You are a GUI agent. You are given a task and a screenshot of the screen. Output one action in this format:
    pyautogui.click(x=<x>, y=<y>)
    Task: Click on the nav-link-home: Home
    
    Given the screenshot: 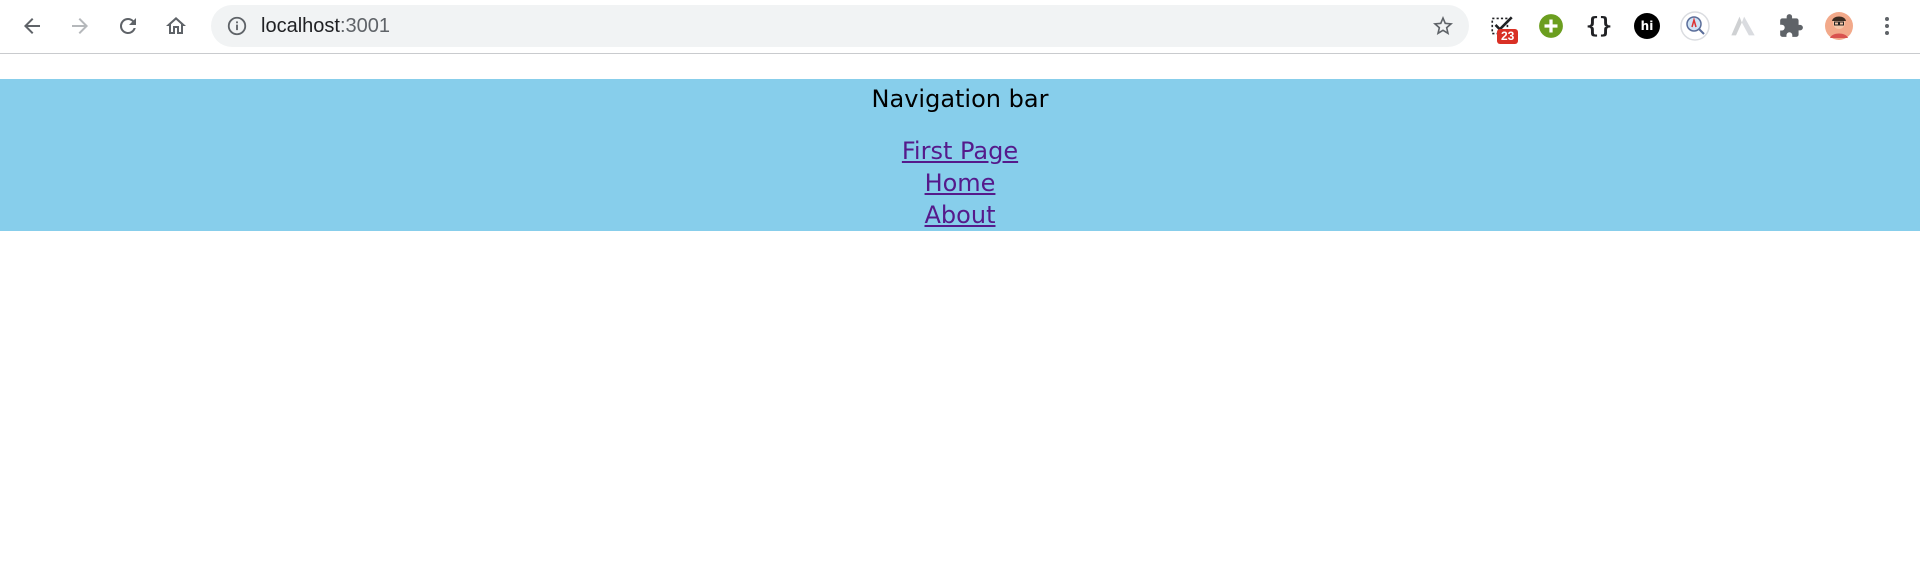 What is the action you would take?
    pyautogui.click(x=960, y=183)
    